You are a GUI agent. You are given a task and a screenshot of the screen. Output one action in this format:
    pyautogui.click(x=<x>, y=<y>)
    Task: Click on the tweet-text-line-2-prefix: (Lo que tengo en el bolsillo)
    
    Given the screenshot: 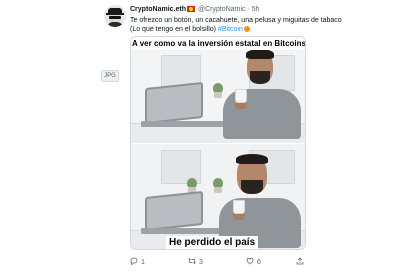 What is the action you would take?
    pyautogui.click(x=174, y=29)
    